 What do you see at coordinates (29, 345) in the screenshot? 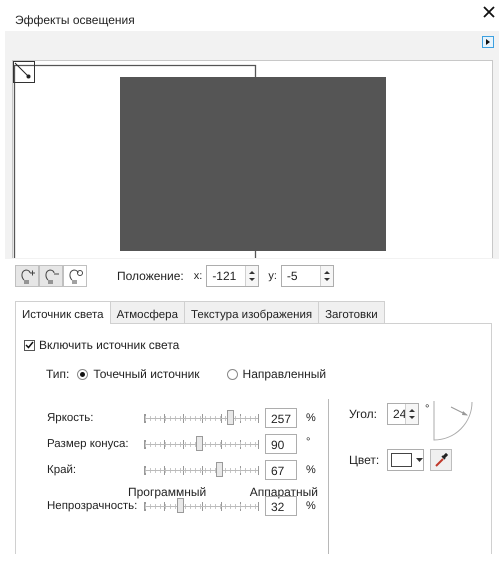
I see `checkbox` at bounding box center [29, 345].